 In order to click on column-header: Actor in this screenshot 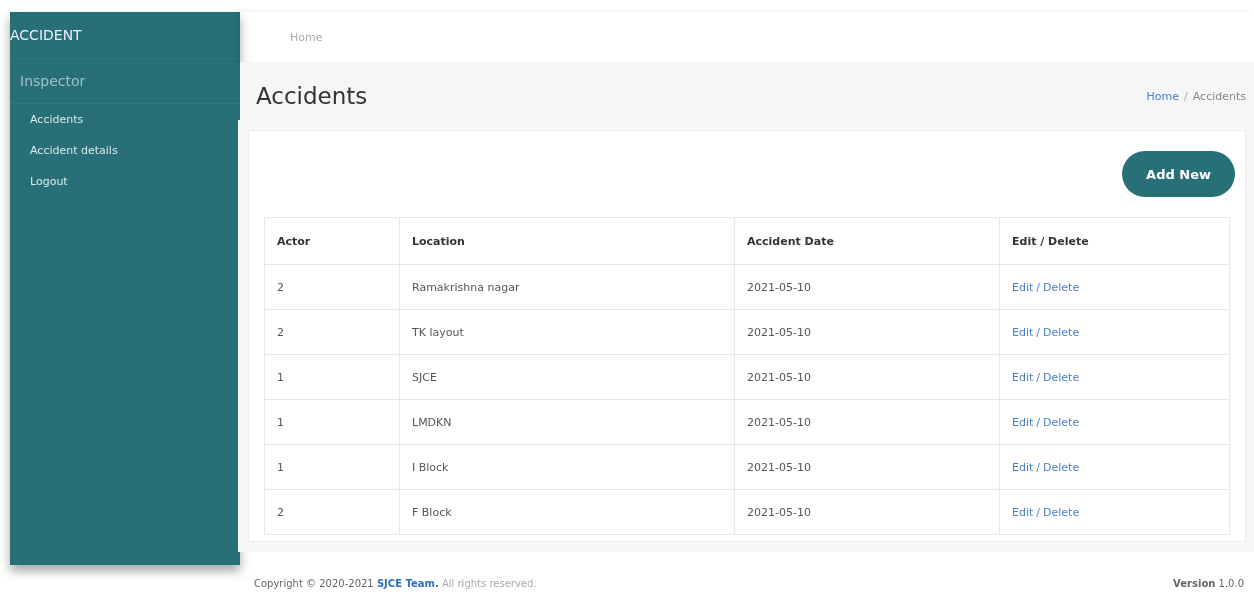, I will do `click(332, 241)`.